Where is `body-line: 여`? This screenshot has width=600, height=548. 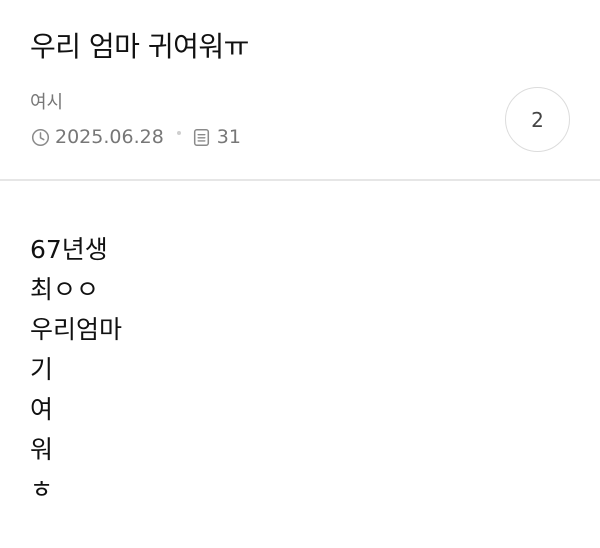 body-line: 여 is located at coordinates (42, 409).